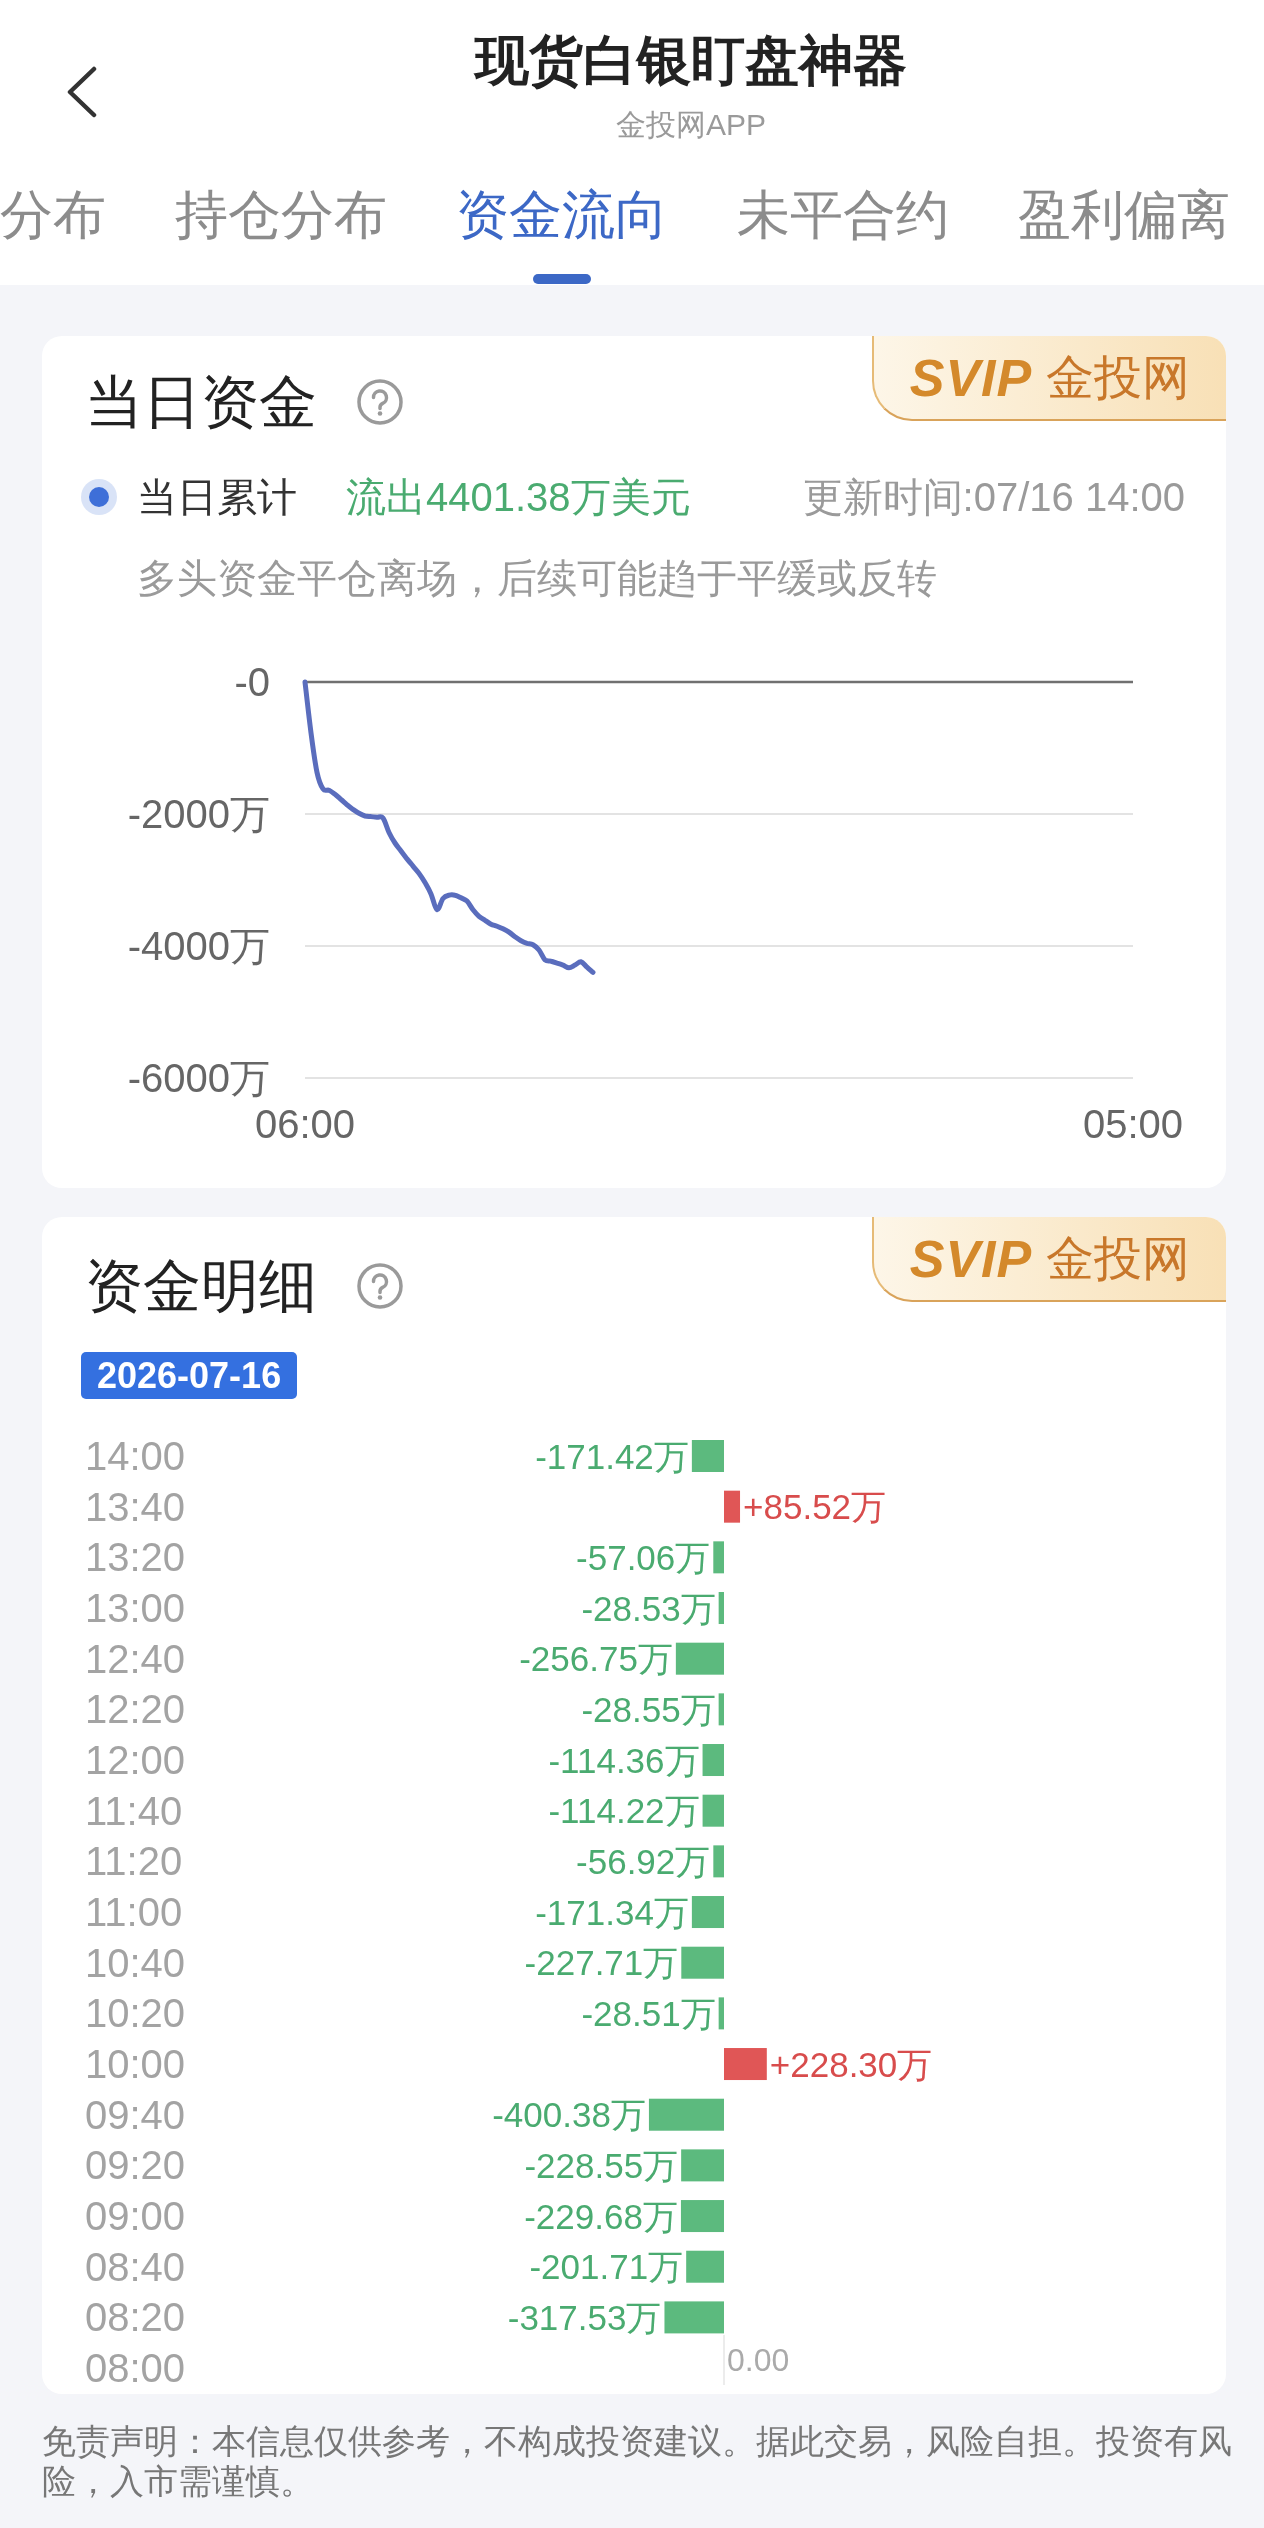  What do you see at coordinates (134, 1912) in the screenshot?
I see `time-label: 11:00` at bounding box center [134, 1912].